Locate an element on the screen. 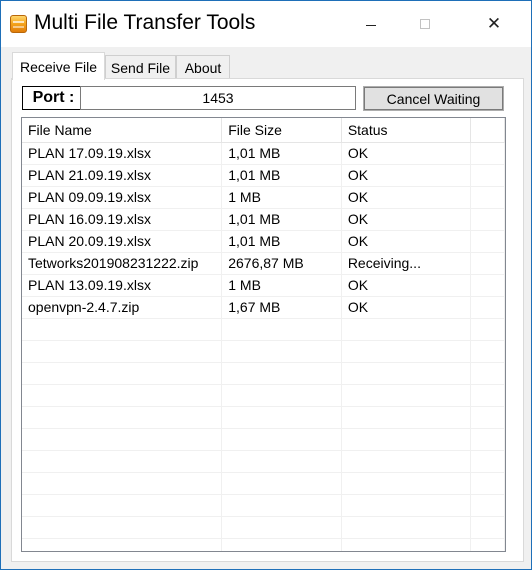  tab-send-file: Send File is located at coordinates (140, 67).